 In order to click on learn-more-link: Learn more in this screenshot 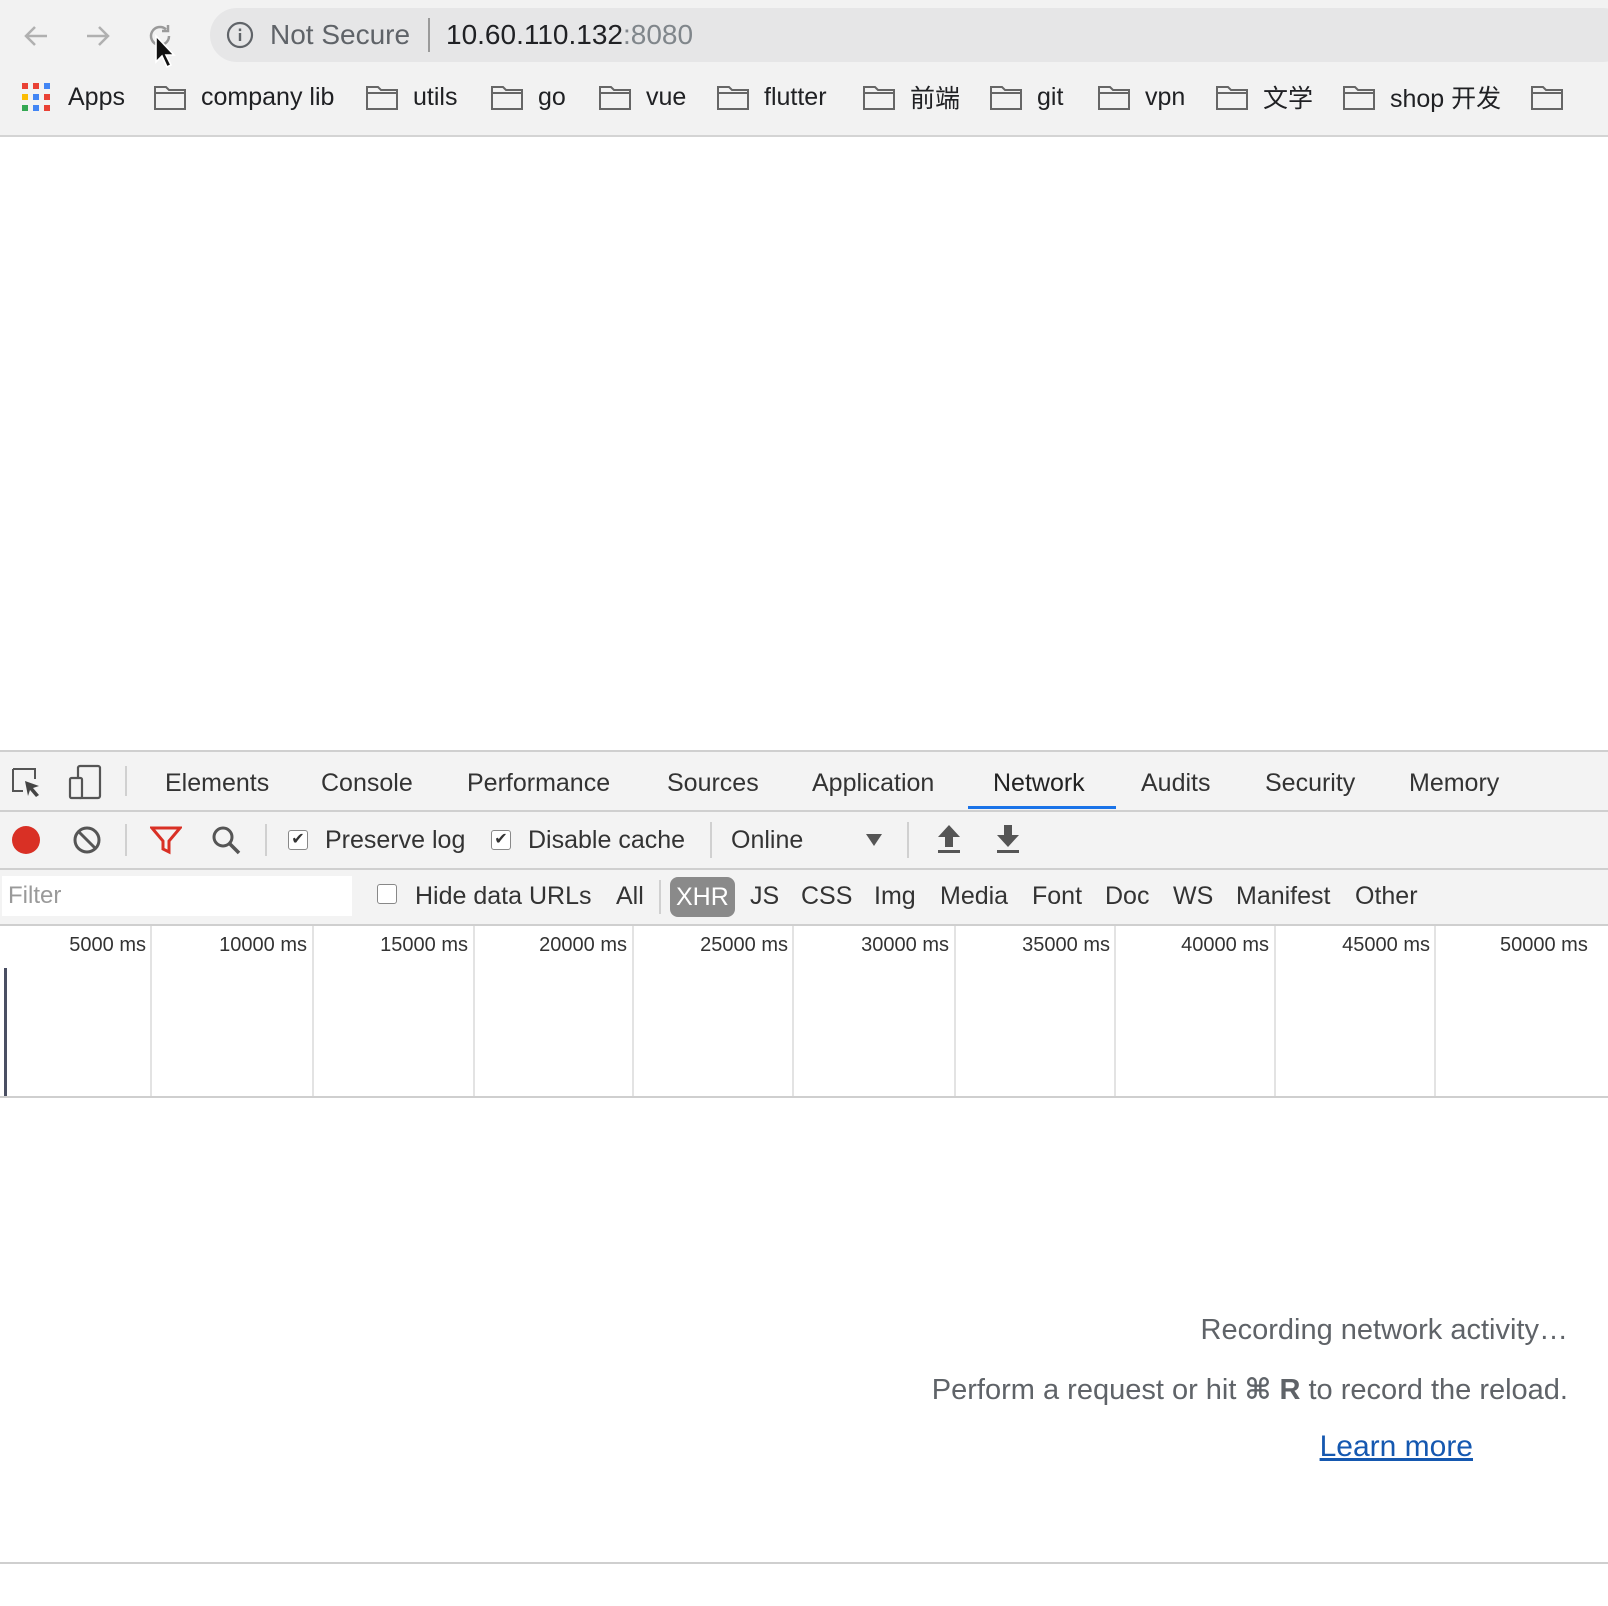, I will do `click(1396, 1447)`.